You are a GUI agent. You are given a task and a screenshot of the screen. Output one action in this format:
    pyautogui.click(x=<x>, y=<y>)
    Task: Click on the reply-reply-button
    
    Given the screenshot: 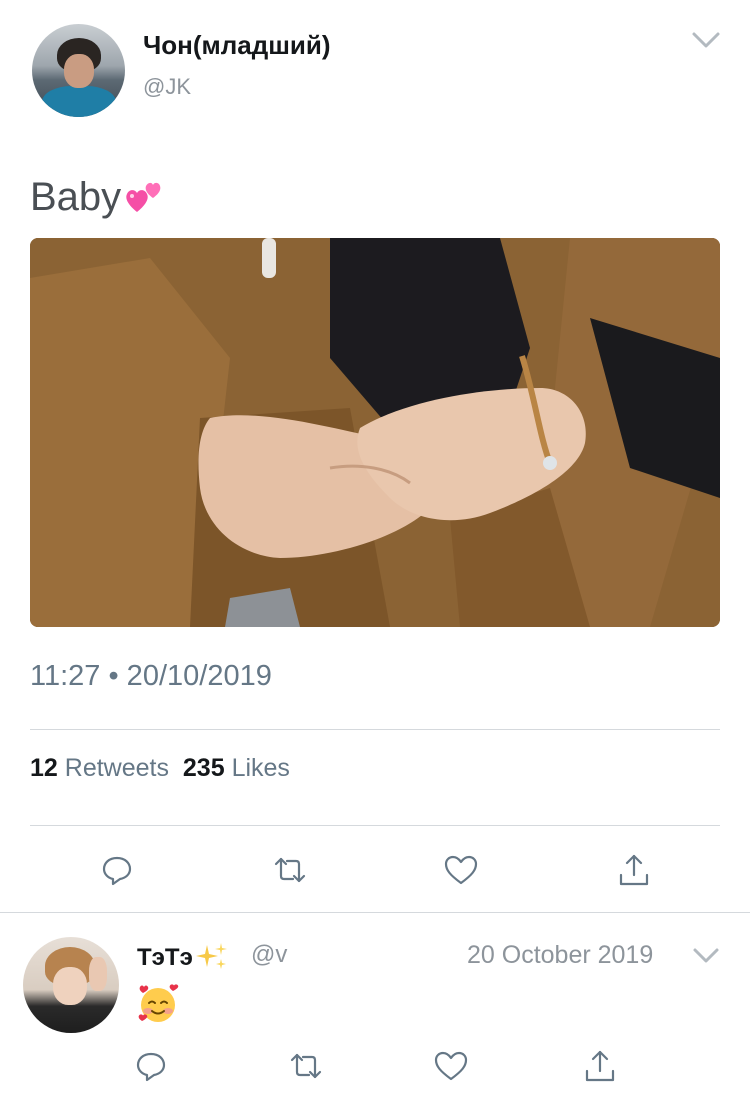 What is the action you would take?
    pyautogui.click(x=151, y=1066)
    